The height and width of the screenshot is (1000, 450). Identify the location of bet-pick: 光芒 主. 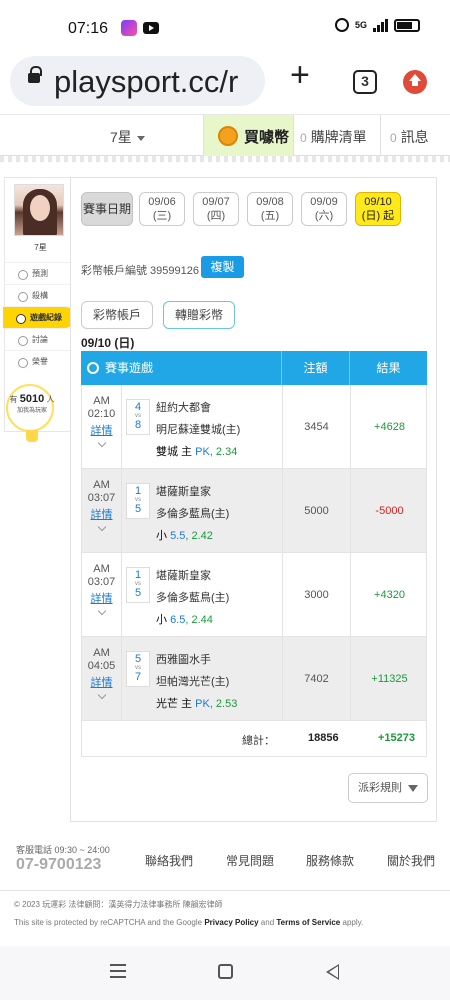
(176, 704).